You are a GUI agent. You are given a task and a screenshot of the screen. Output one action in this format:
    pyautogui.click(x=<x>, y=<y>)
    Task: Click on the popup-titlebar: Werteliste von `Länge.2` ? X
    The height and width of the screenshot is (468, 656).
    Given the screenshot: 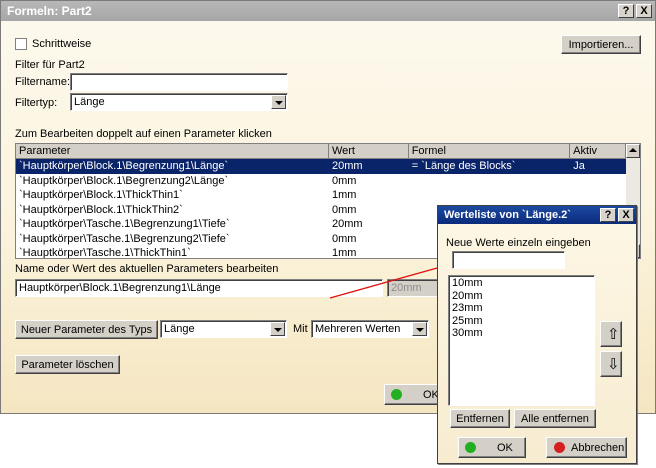 What is the action you would take?
    pyautogui.click(x=537, y=215)
    